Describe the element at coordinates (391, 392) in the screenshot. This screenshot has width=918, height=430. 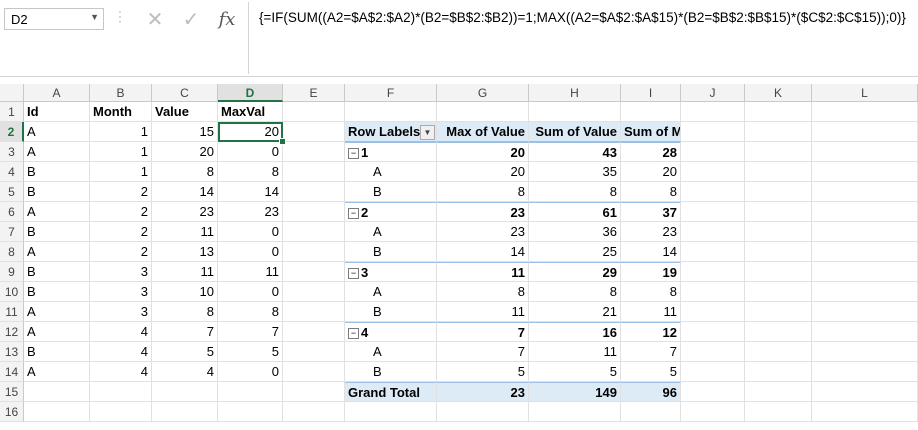
I see `pivot-grand-total: Grand Total` at that location.